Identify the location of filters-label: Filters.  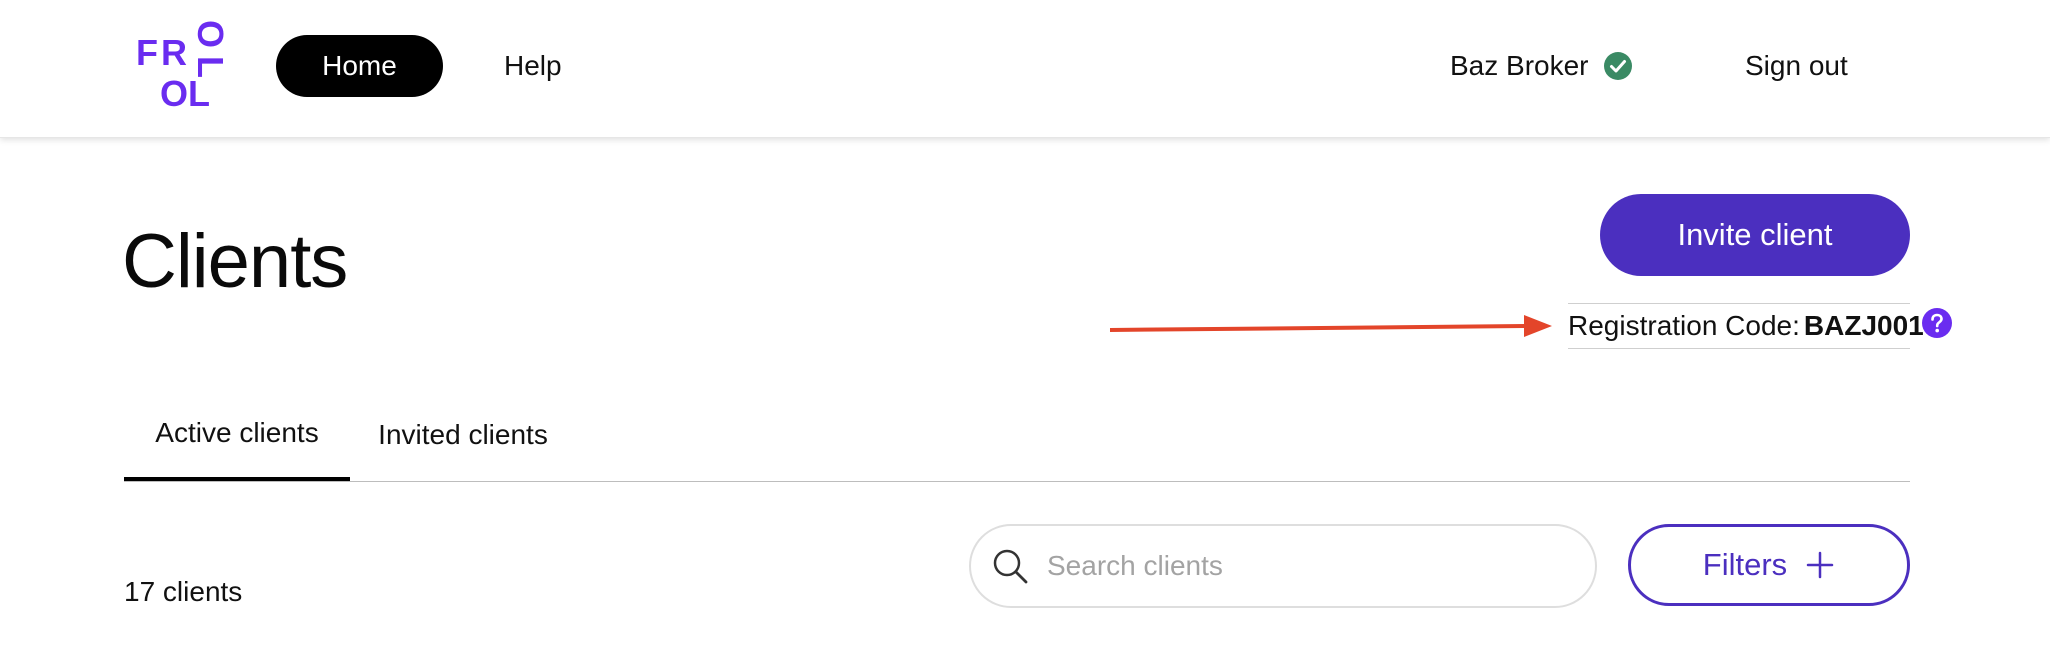
(1745, 564).